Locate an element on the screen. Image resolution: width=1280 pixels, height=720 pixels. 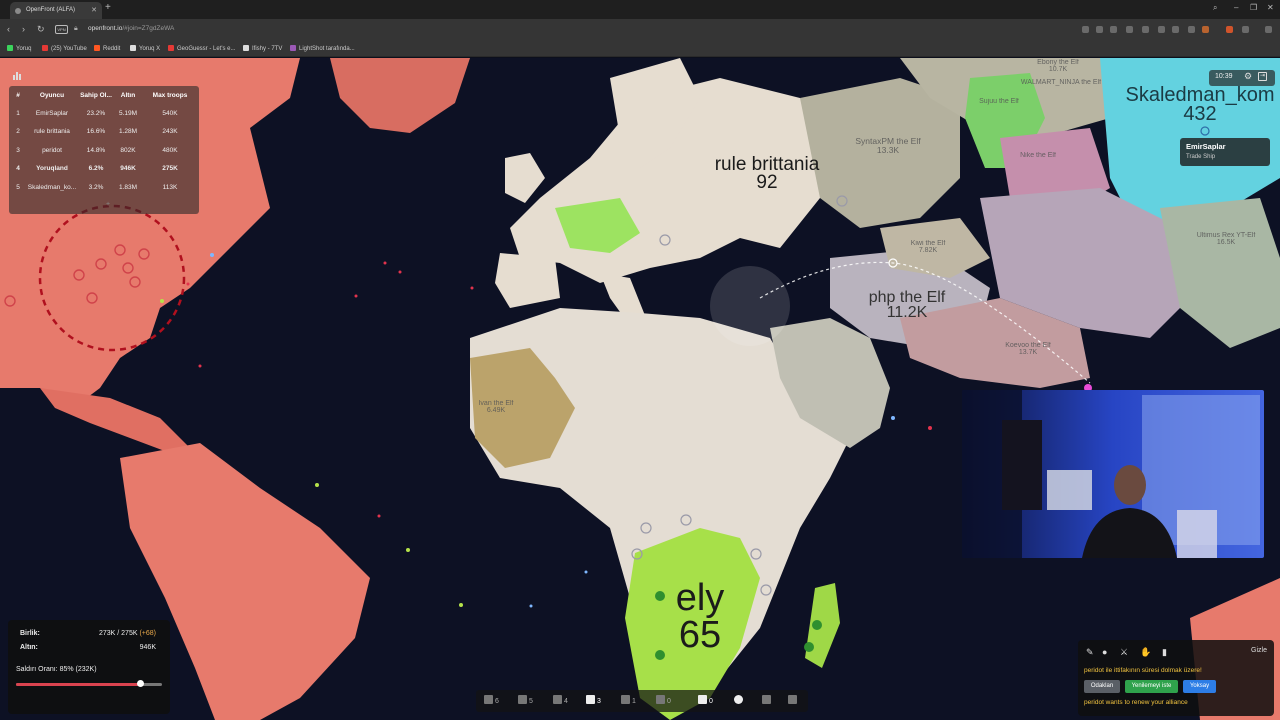
close-tab-icon: ✕ is located at coordinates (94, 10).